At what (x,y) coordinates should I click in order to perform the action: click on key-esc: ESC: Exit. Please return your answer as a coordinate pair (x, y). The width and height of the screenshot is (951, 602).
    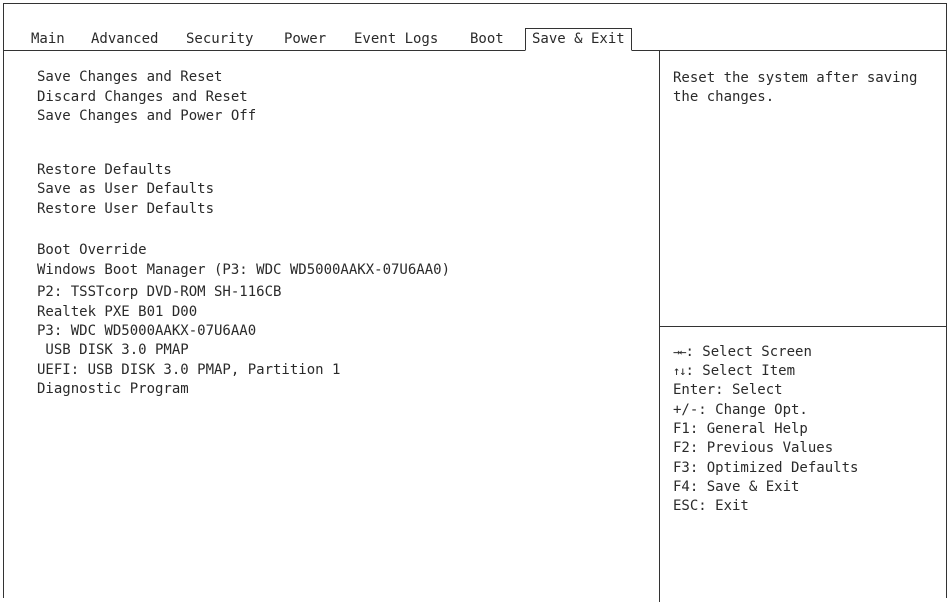
    Looking at the image, I should click on (711, 506).